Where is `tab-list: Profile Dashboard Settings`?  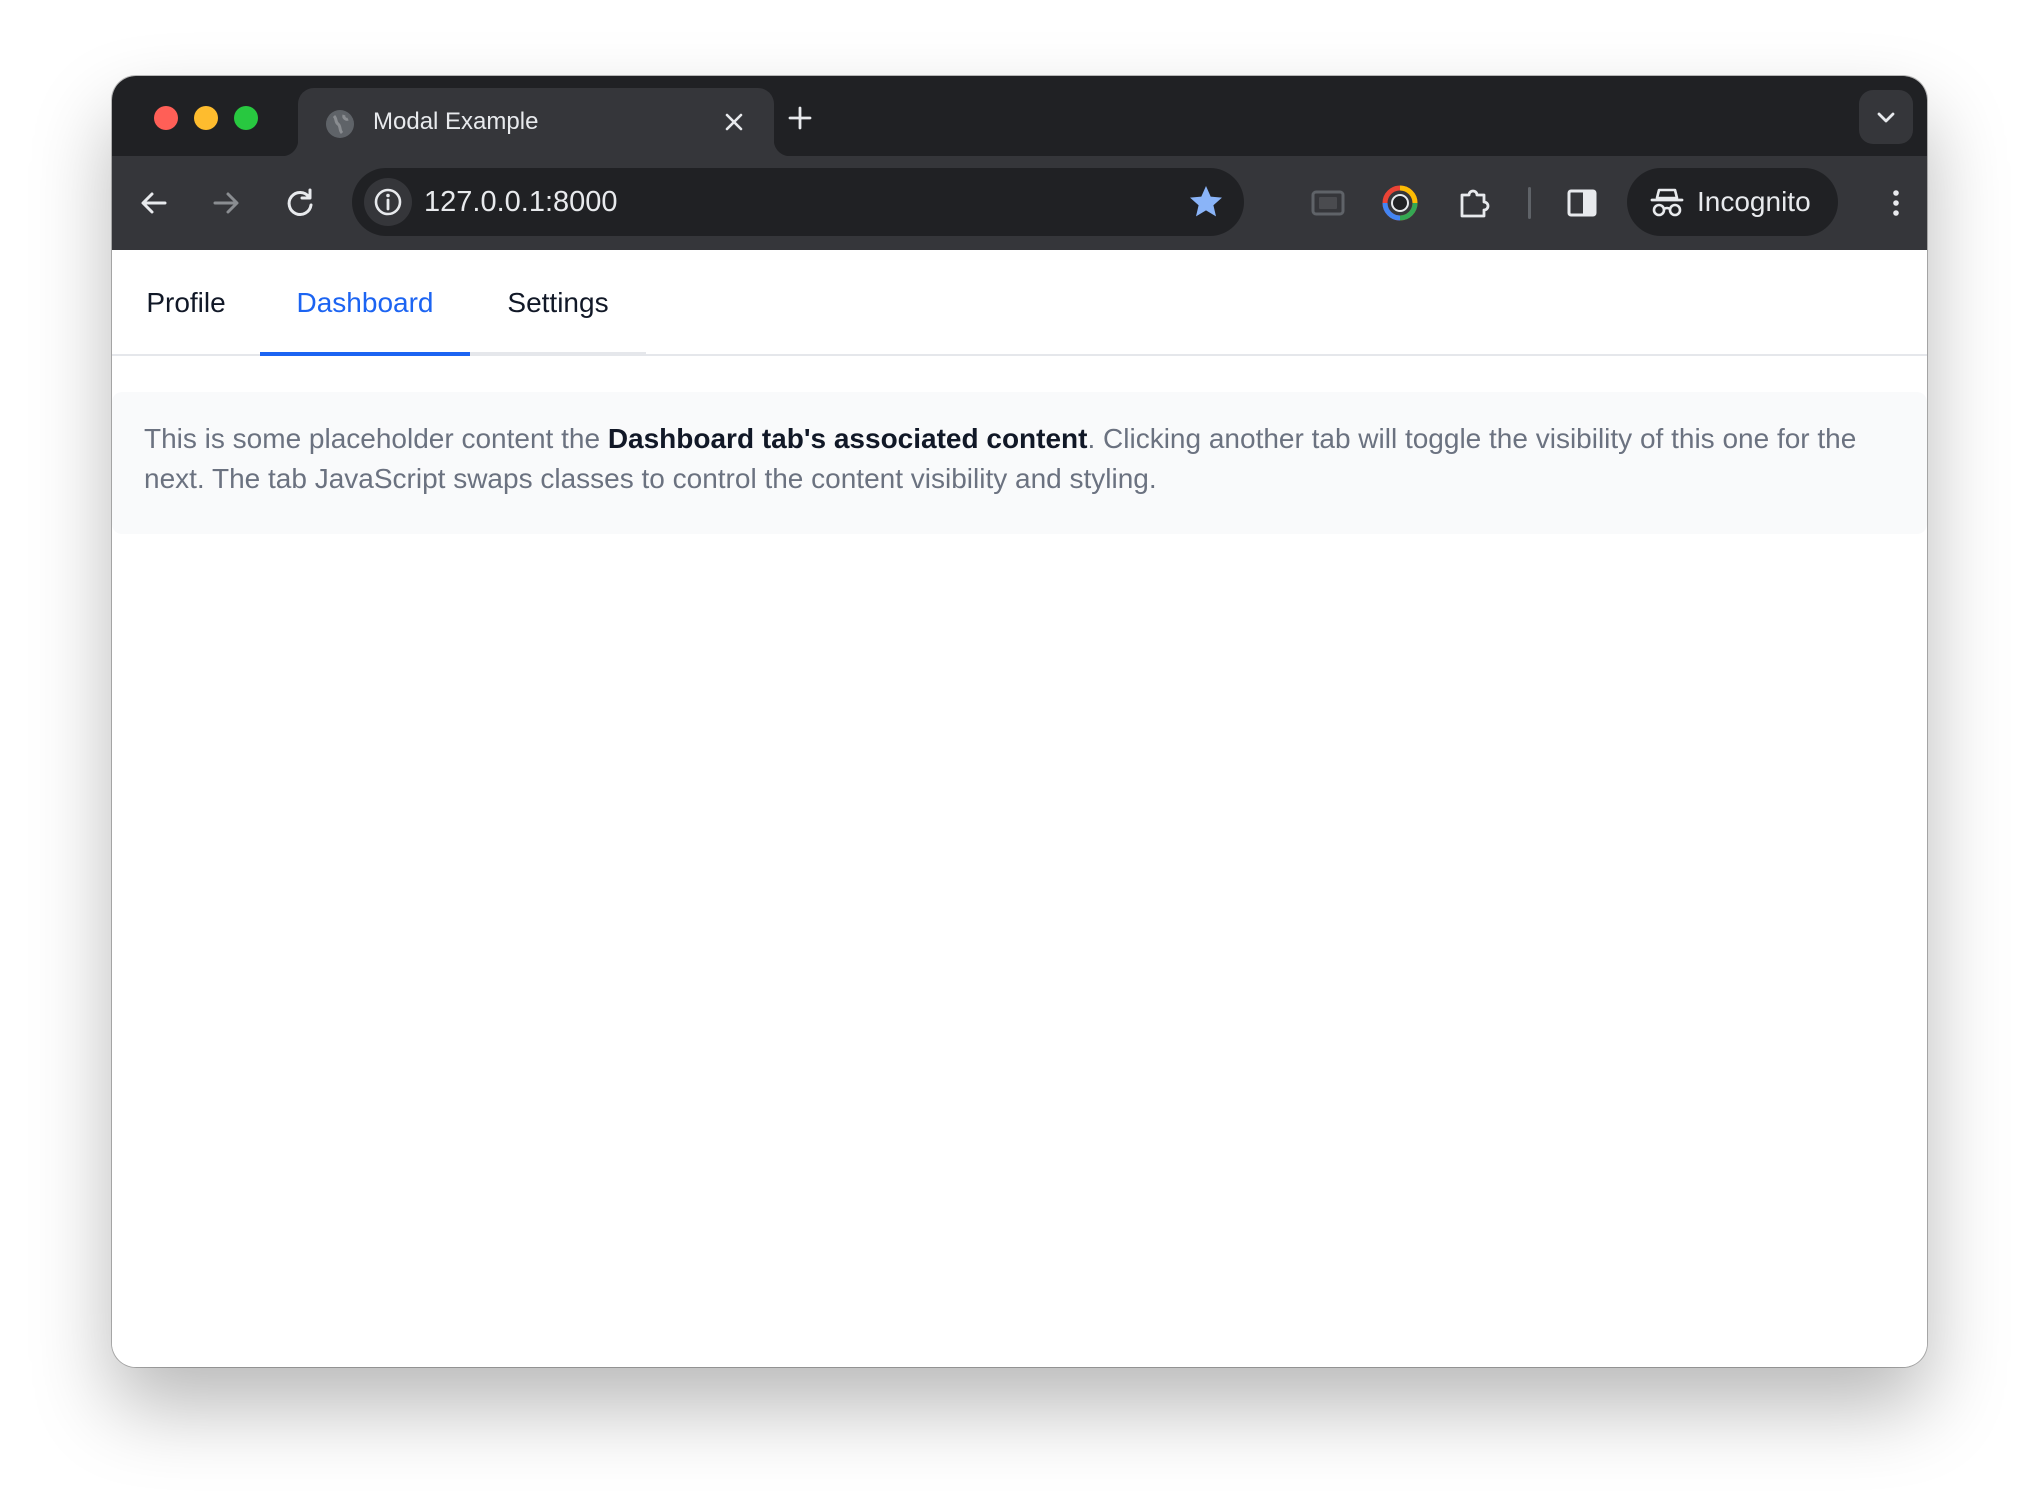
tab-list: Profile Dashboard Settings is located at coordinates (1019, 303).